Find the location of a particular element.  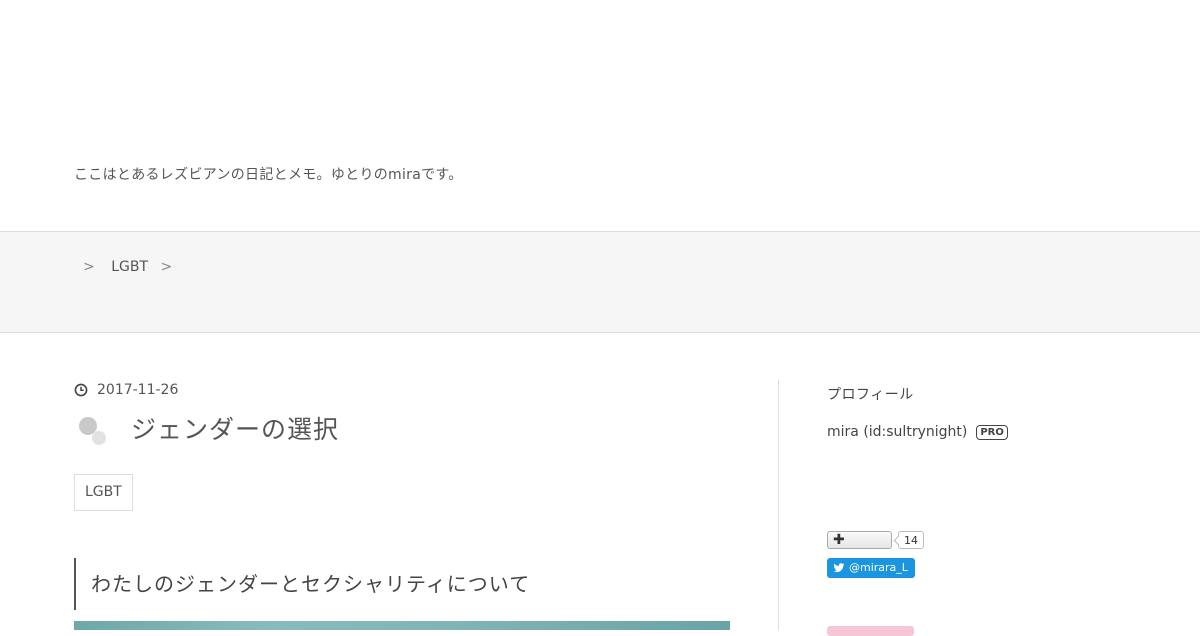

hatena-star-row: ✚ 14 is located at coordinates (875, 540).